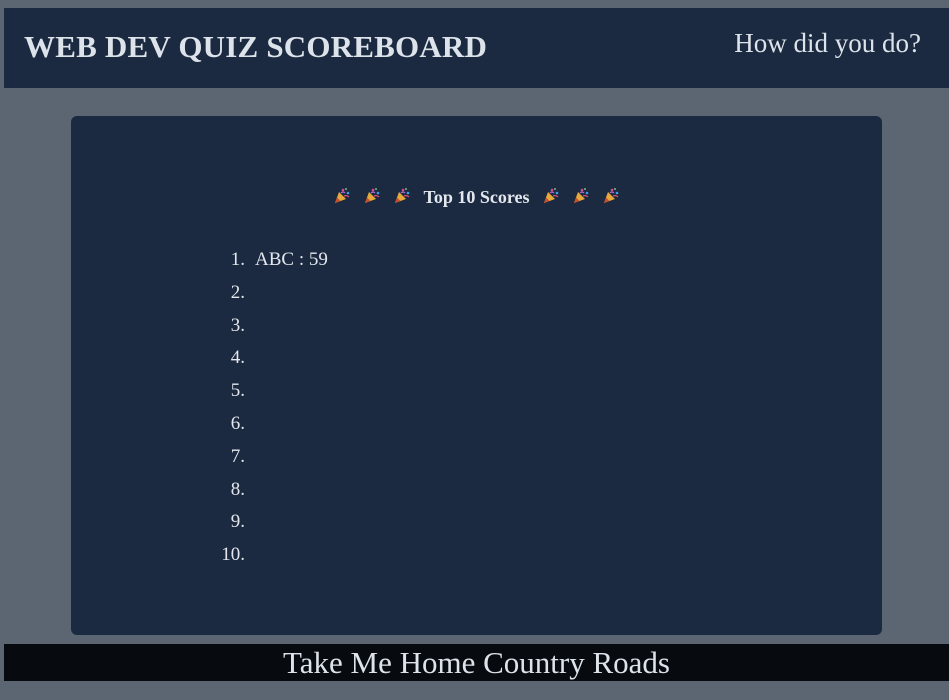 The width and height of the screenshot is (949, 700). I want to click on tagline: How did you do?, so click(827, 43).